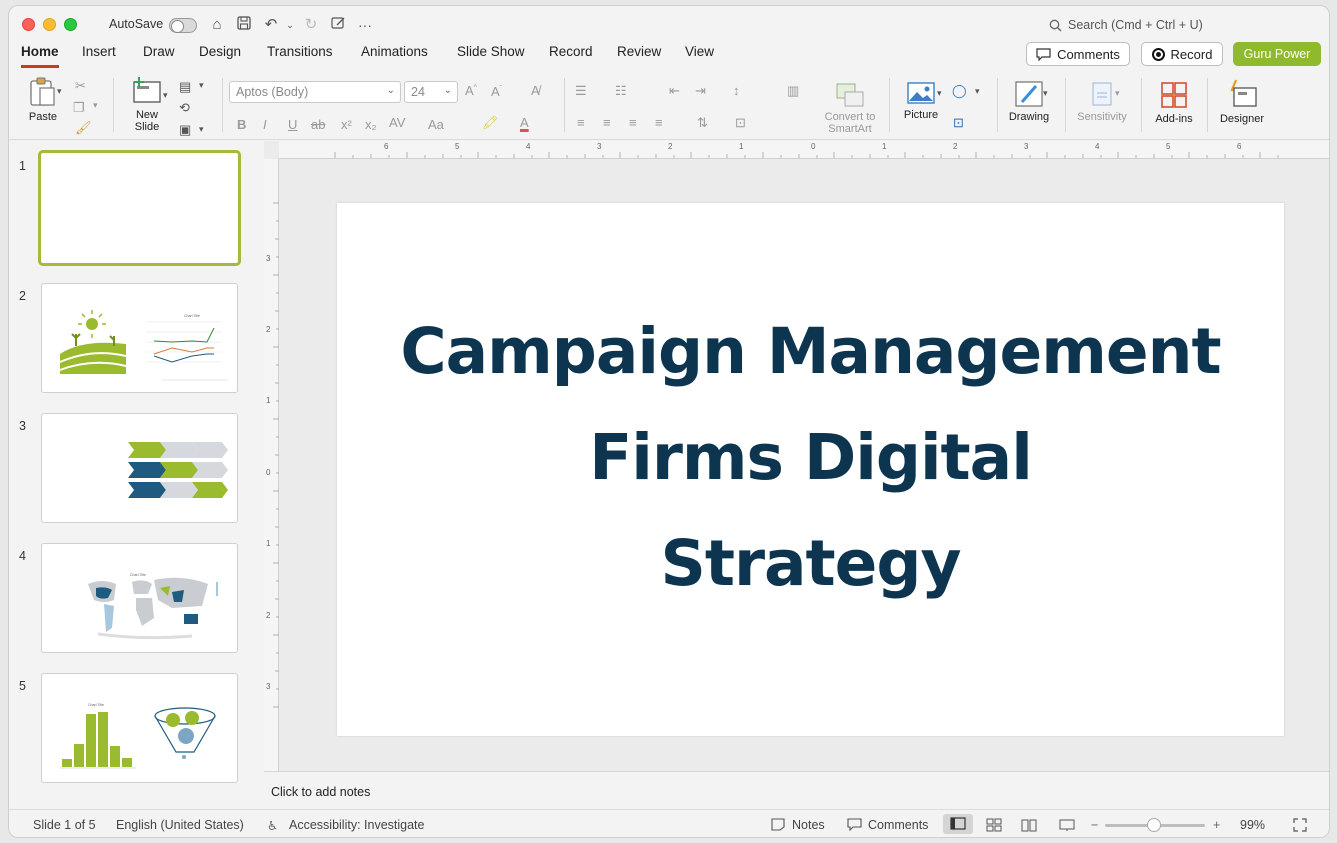 This screenshot has width=1337, height=843. What do you see at coordinates (1094, 825) in the screenshot?
I see `zoom-out-icon: −` at bounding box center [1094, 825].